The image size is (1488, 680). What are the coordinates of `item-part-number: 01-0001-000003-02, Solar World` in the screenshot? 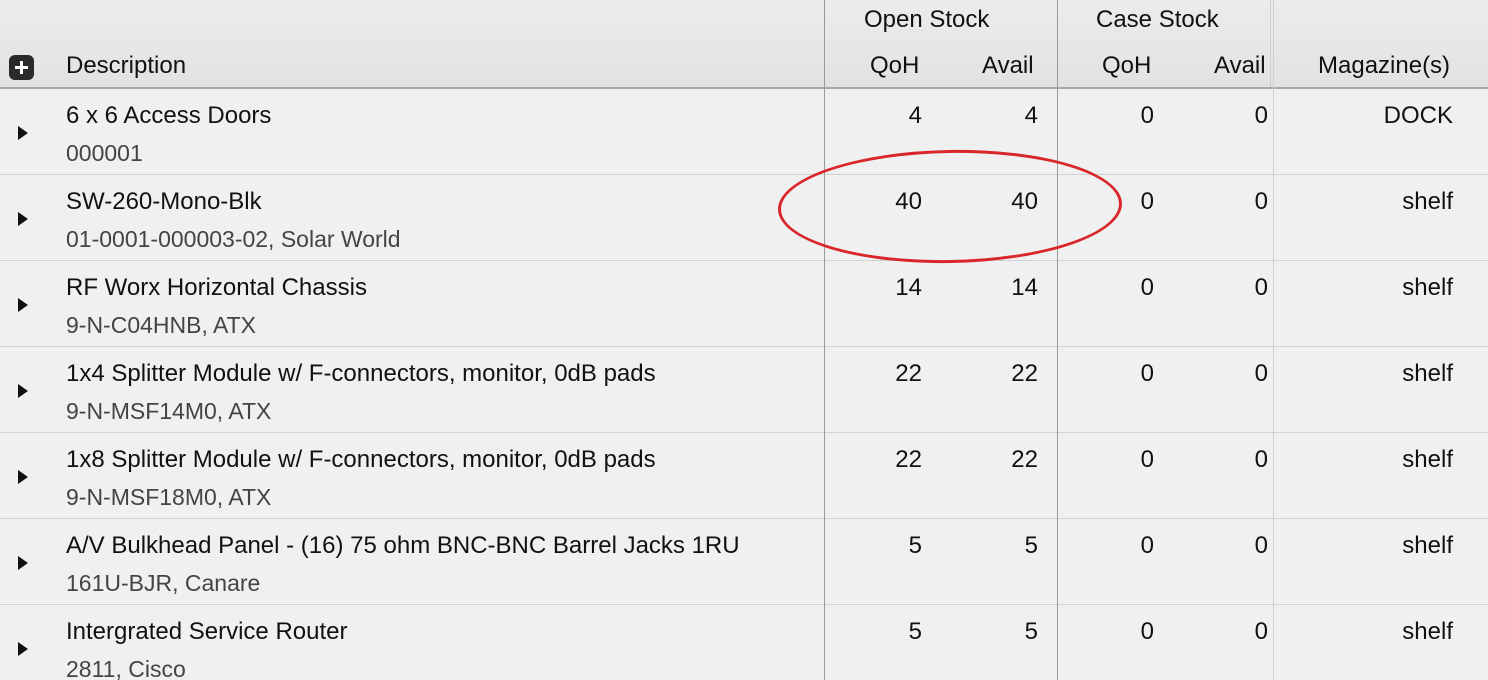 It's located at (233, 239).